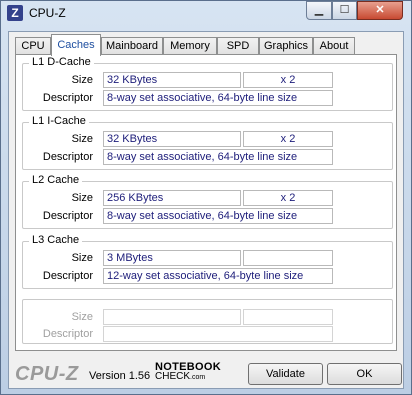  Describe the element at coordinates (288, 258) in the screenshot. I see `l3-count-value` at that location.